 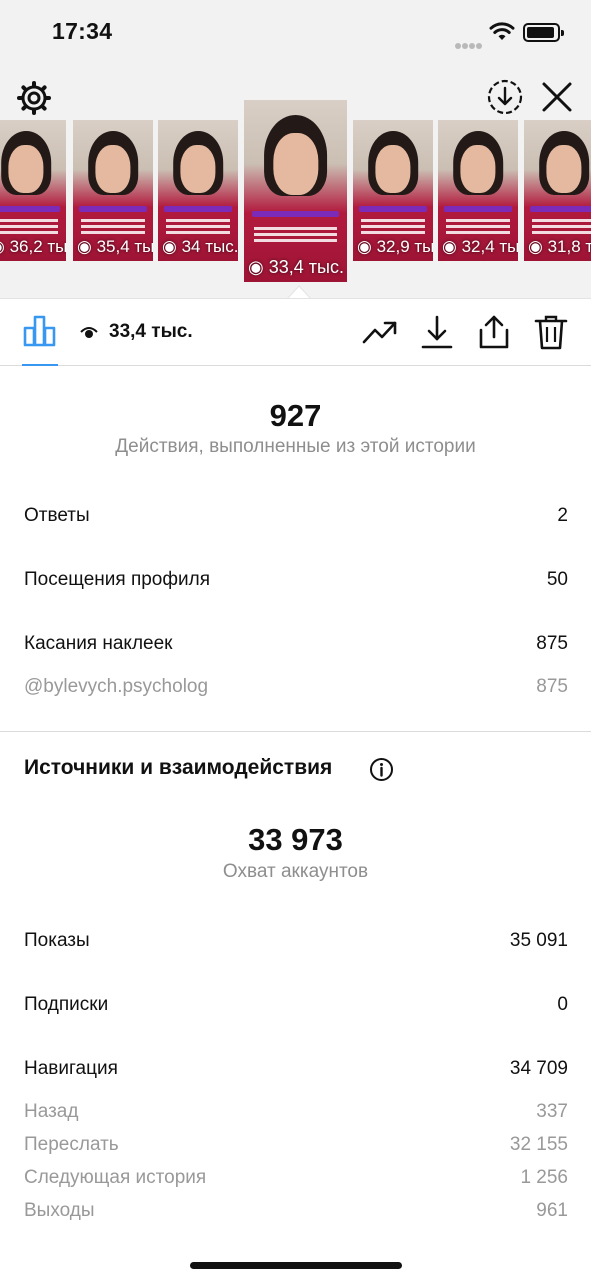 What do you see at coordinates (296, 1069) in the screenshot?
I see `metric-row-navigation: Навигация 34 709` at bounding box center [296, 1069].